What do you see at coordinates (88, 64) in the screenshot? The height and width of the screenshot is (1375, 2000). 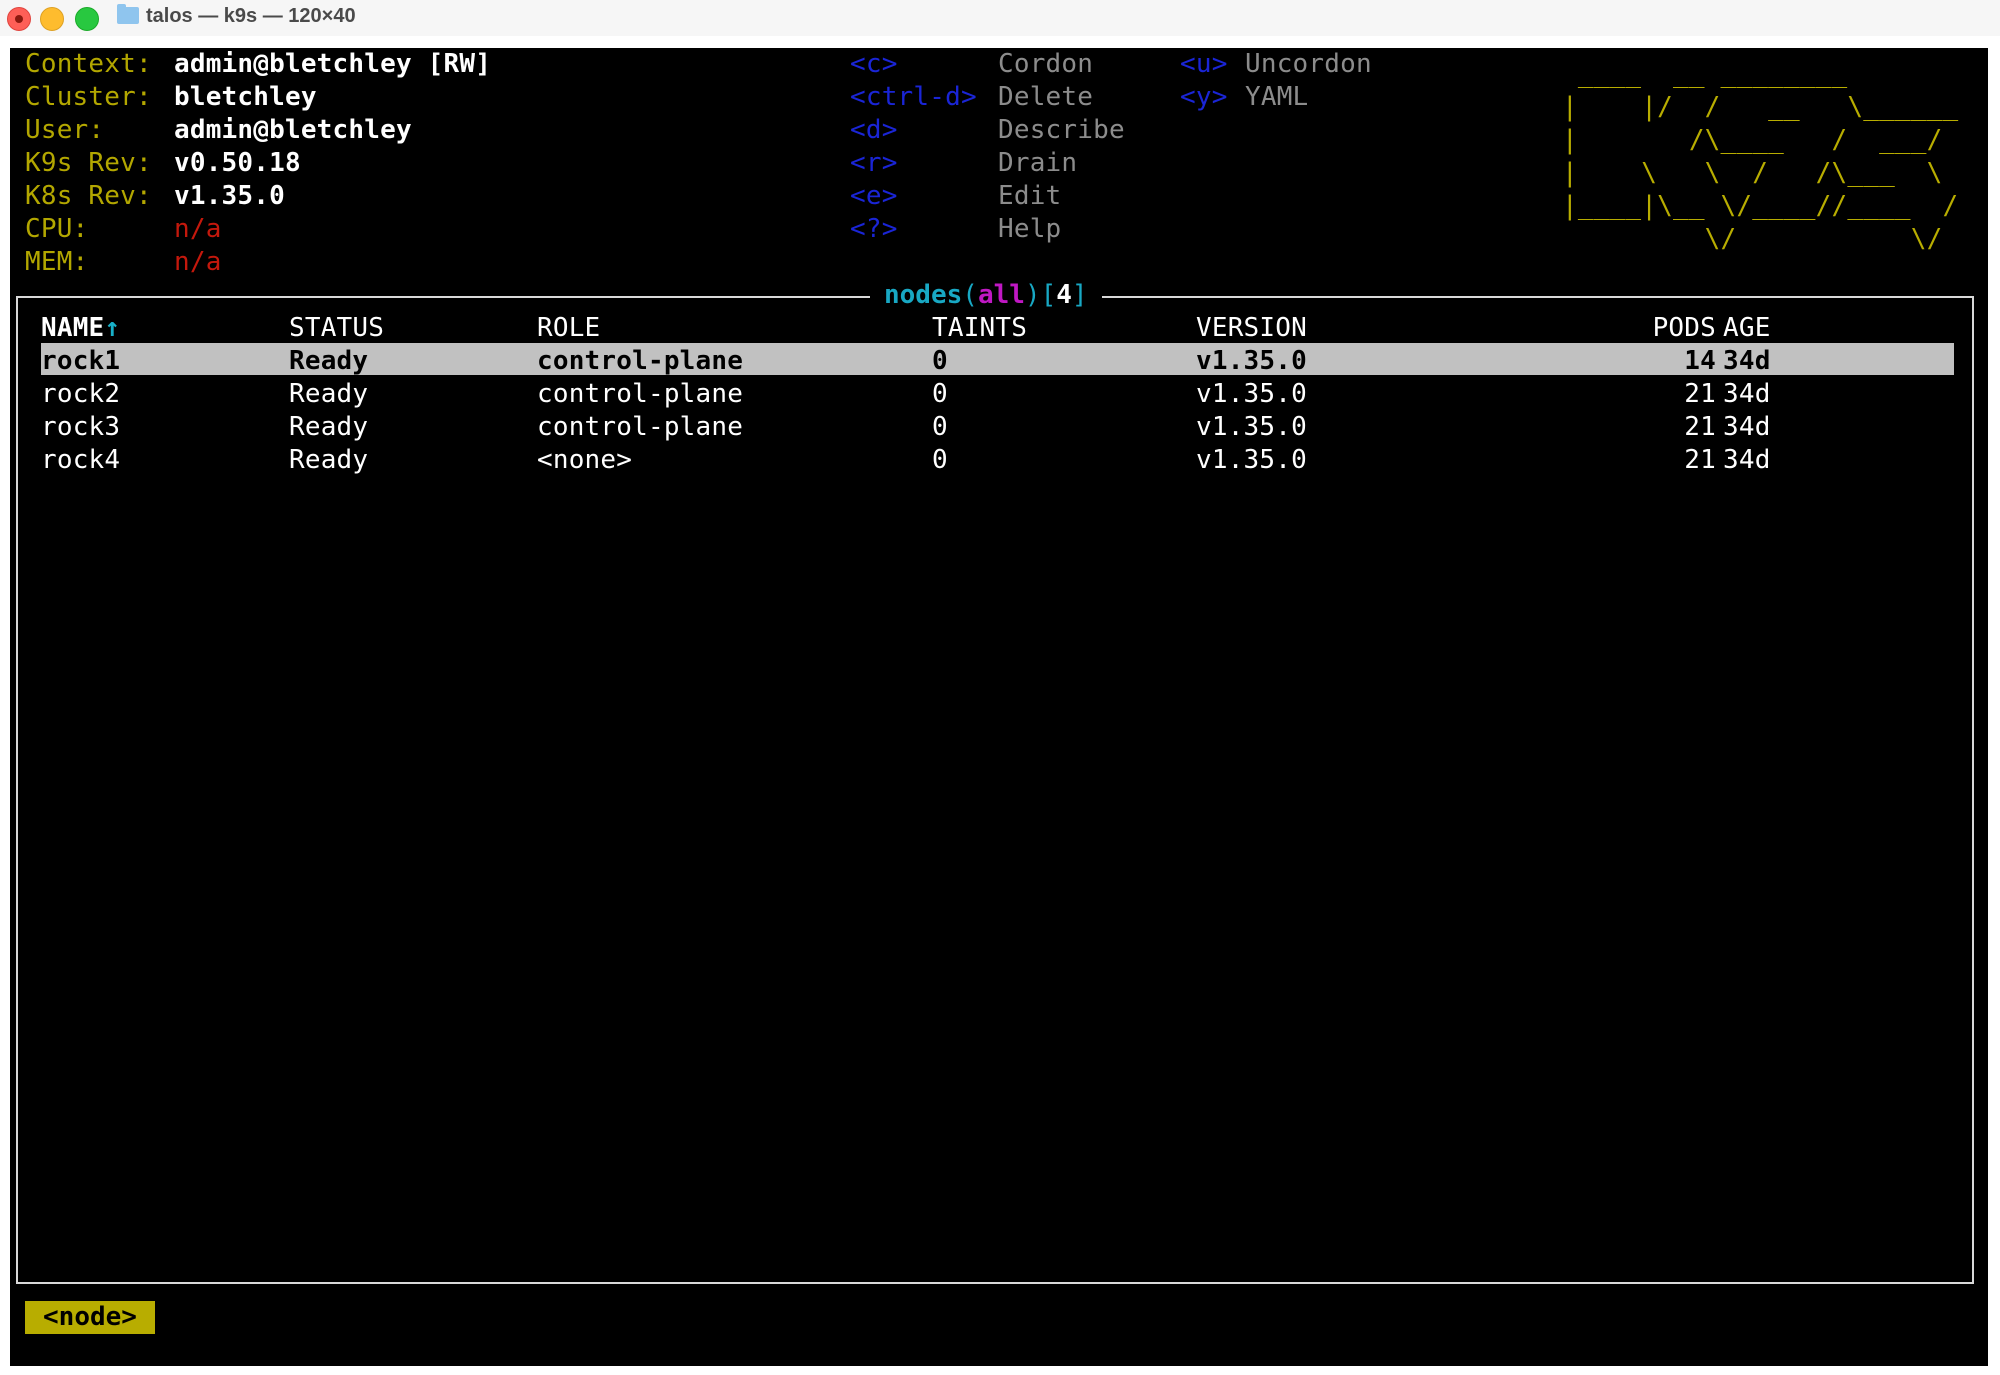 I see `context-label: Context:` at bounding box center [88, 64].